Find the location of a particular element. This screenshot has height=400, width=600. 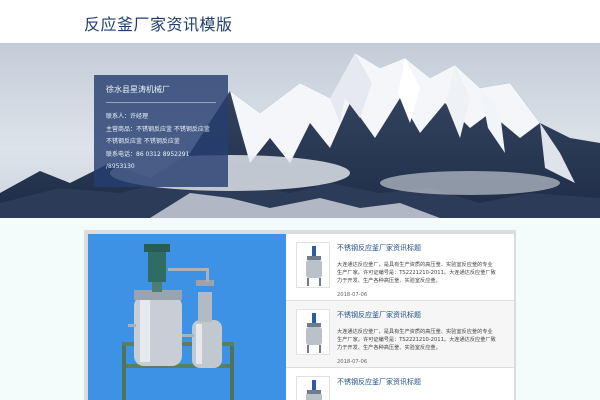

phone-line-1: 联系电话：86 0312 8952291 is located at coordinates (148, 154).